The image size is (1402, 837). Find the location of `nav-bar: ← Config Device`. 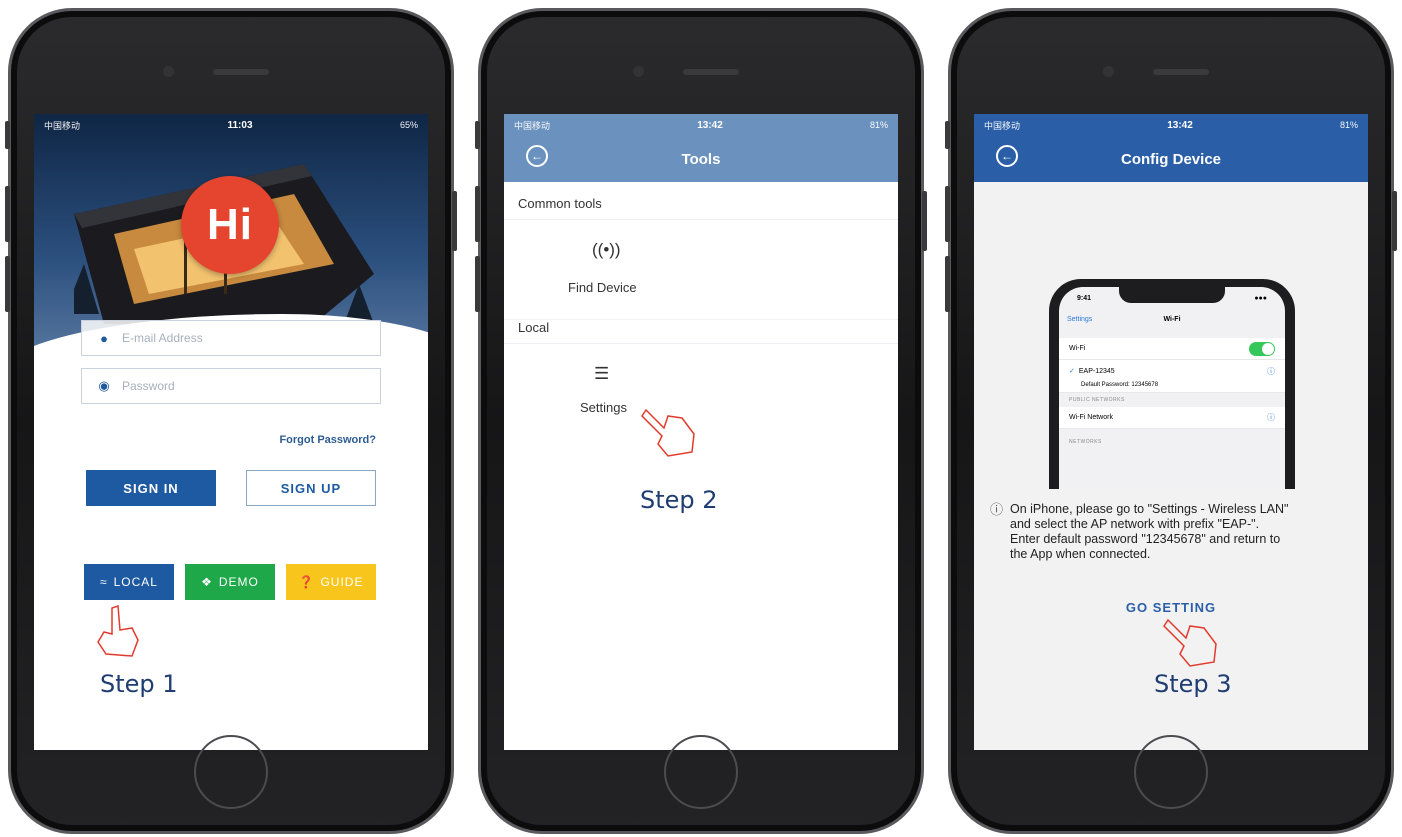

nav-bar: ← Config Device is located at coordinates (1171, 159).